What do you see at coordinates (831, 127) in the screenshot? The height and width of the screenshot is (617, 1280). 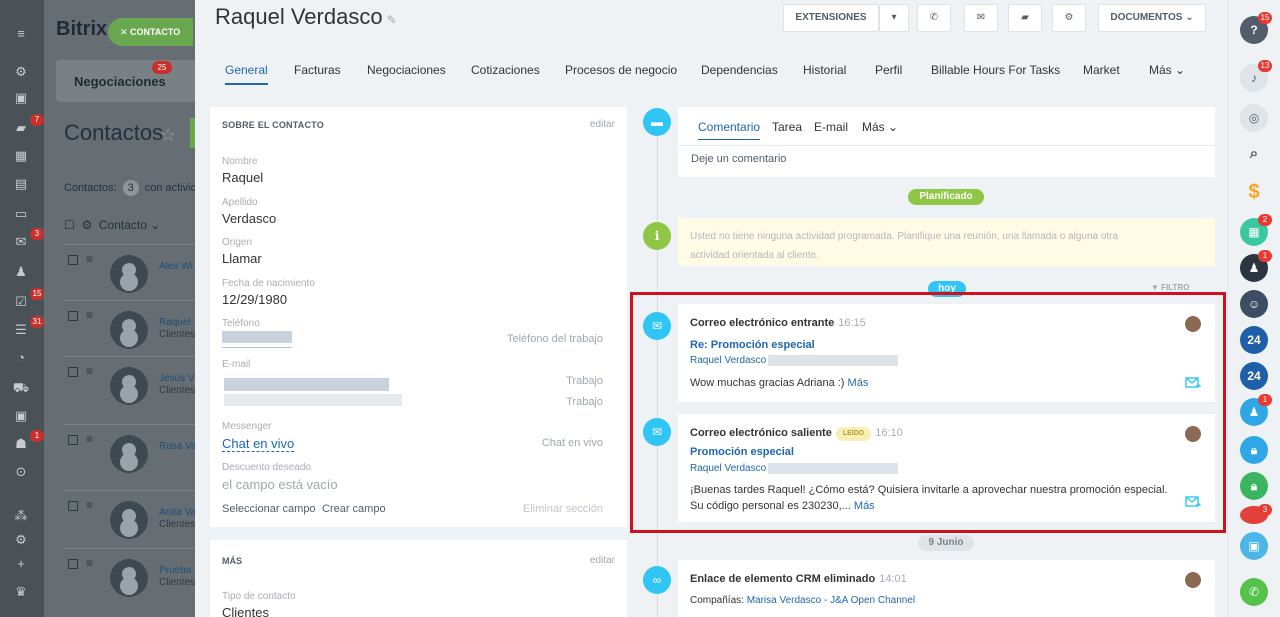 I see `tab-email: E-mail` at bounding box center [831, 127].